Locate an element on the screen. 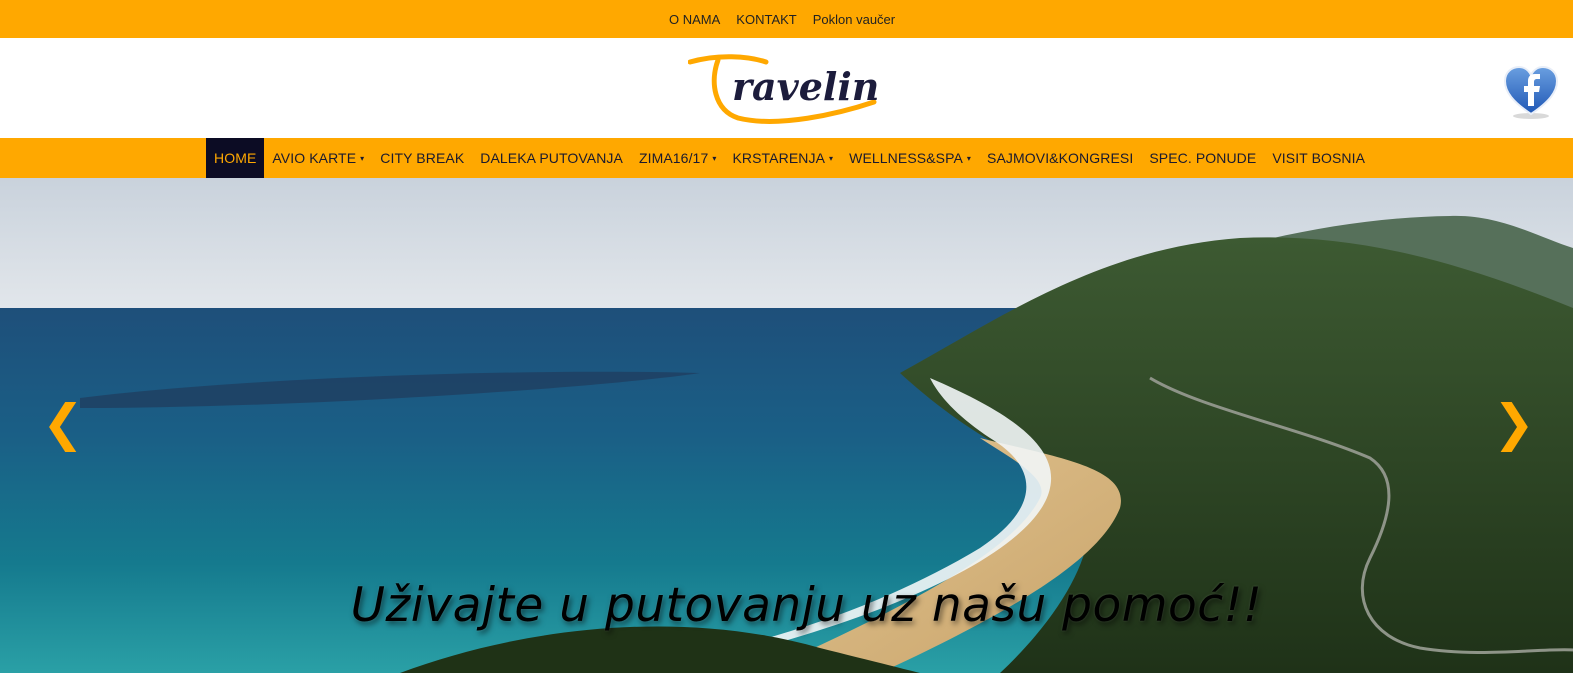  nav-label: AVIO KARTE is located at coordinates (314, 158).